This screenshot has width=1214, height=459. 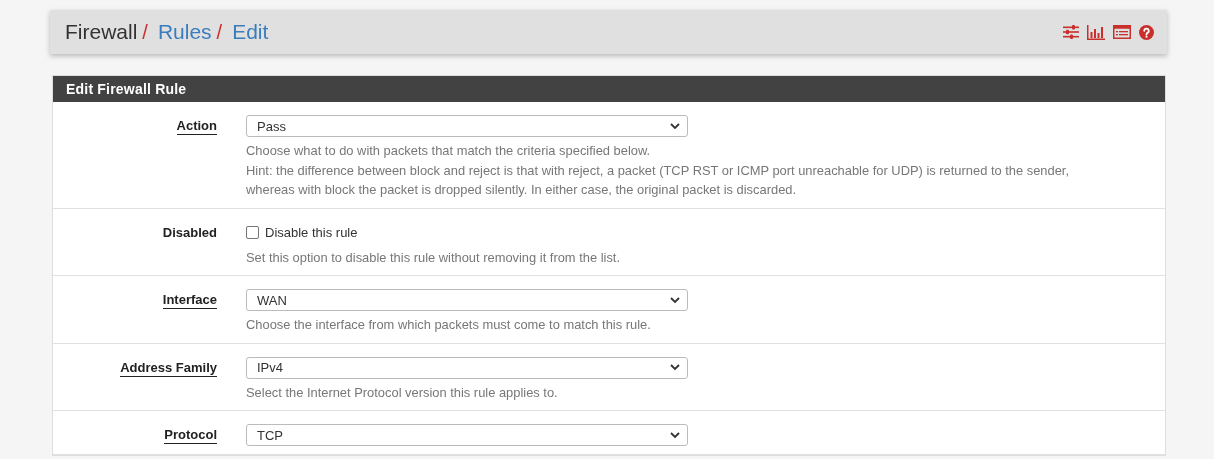 What do you see at coordinates (467, 300) in the screenshot?
I see `dropdown: WAN` at bounding box center [467, 300].